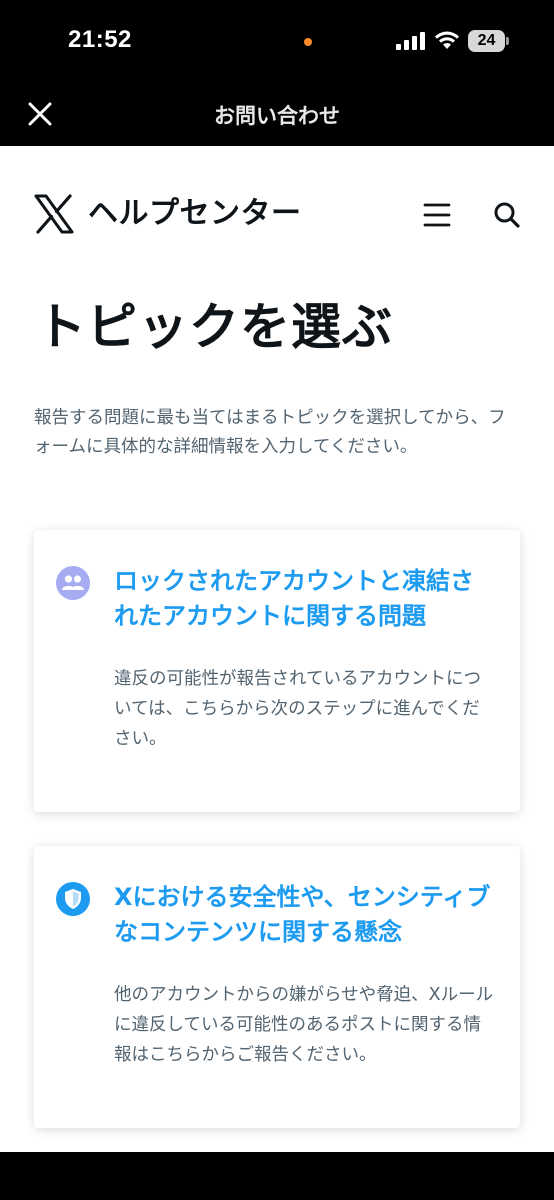 Image resolution: width=554 pixels, height=1200 pixels. Describe the element at coordinates (73, 583) in the screenshot. I see `users-icon` at that location.